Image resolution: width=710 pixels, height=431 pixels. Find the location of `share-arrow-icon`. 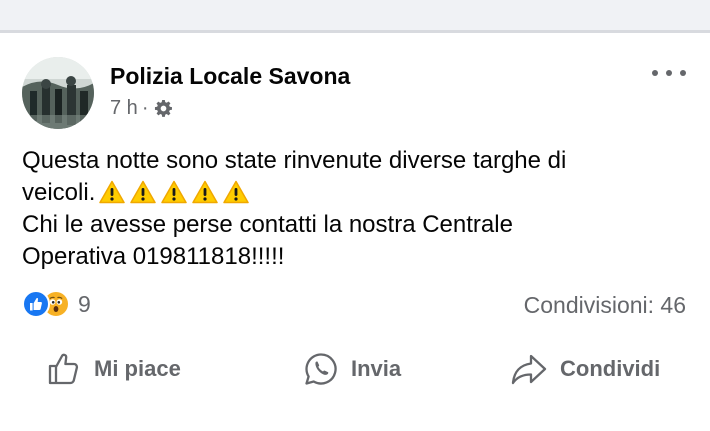

share-arrow-icon is located at coordinates (529, 369).